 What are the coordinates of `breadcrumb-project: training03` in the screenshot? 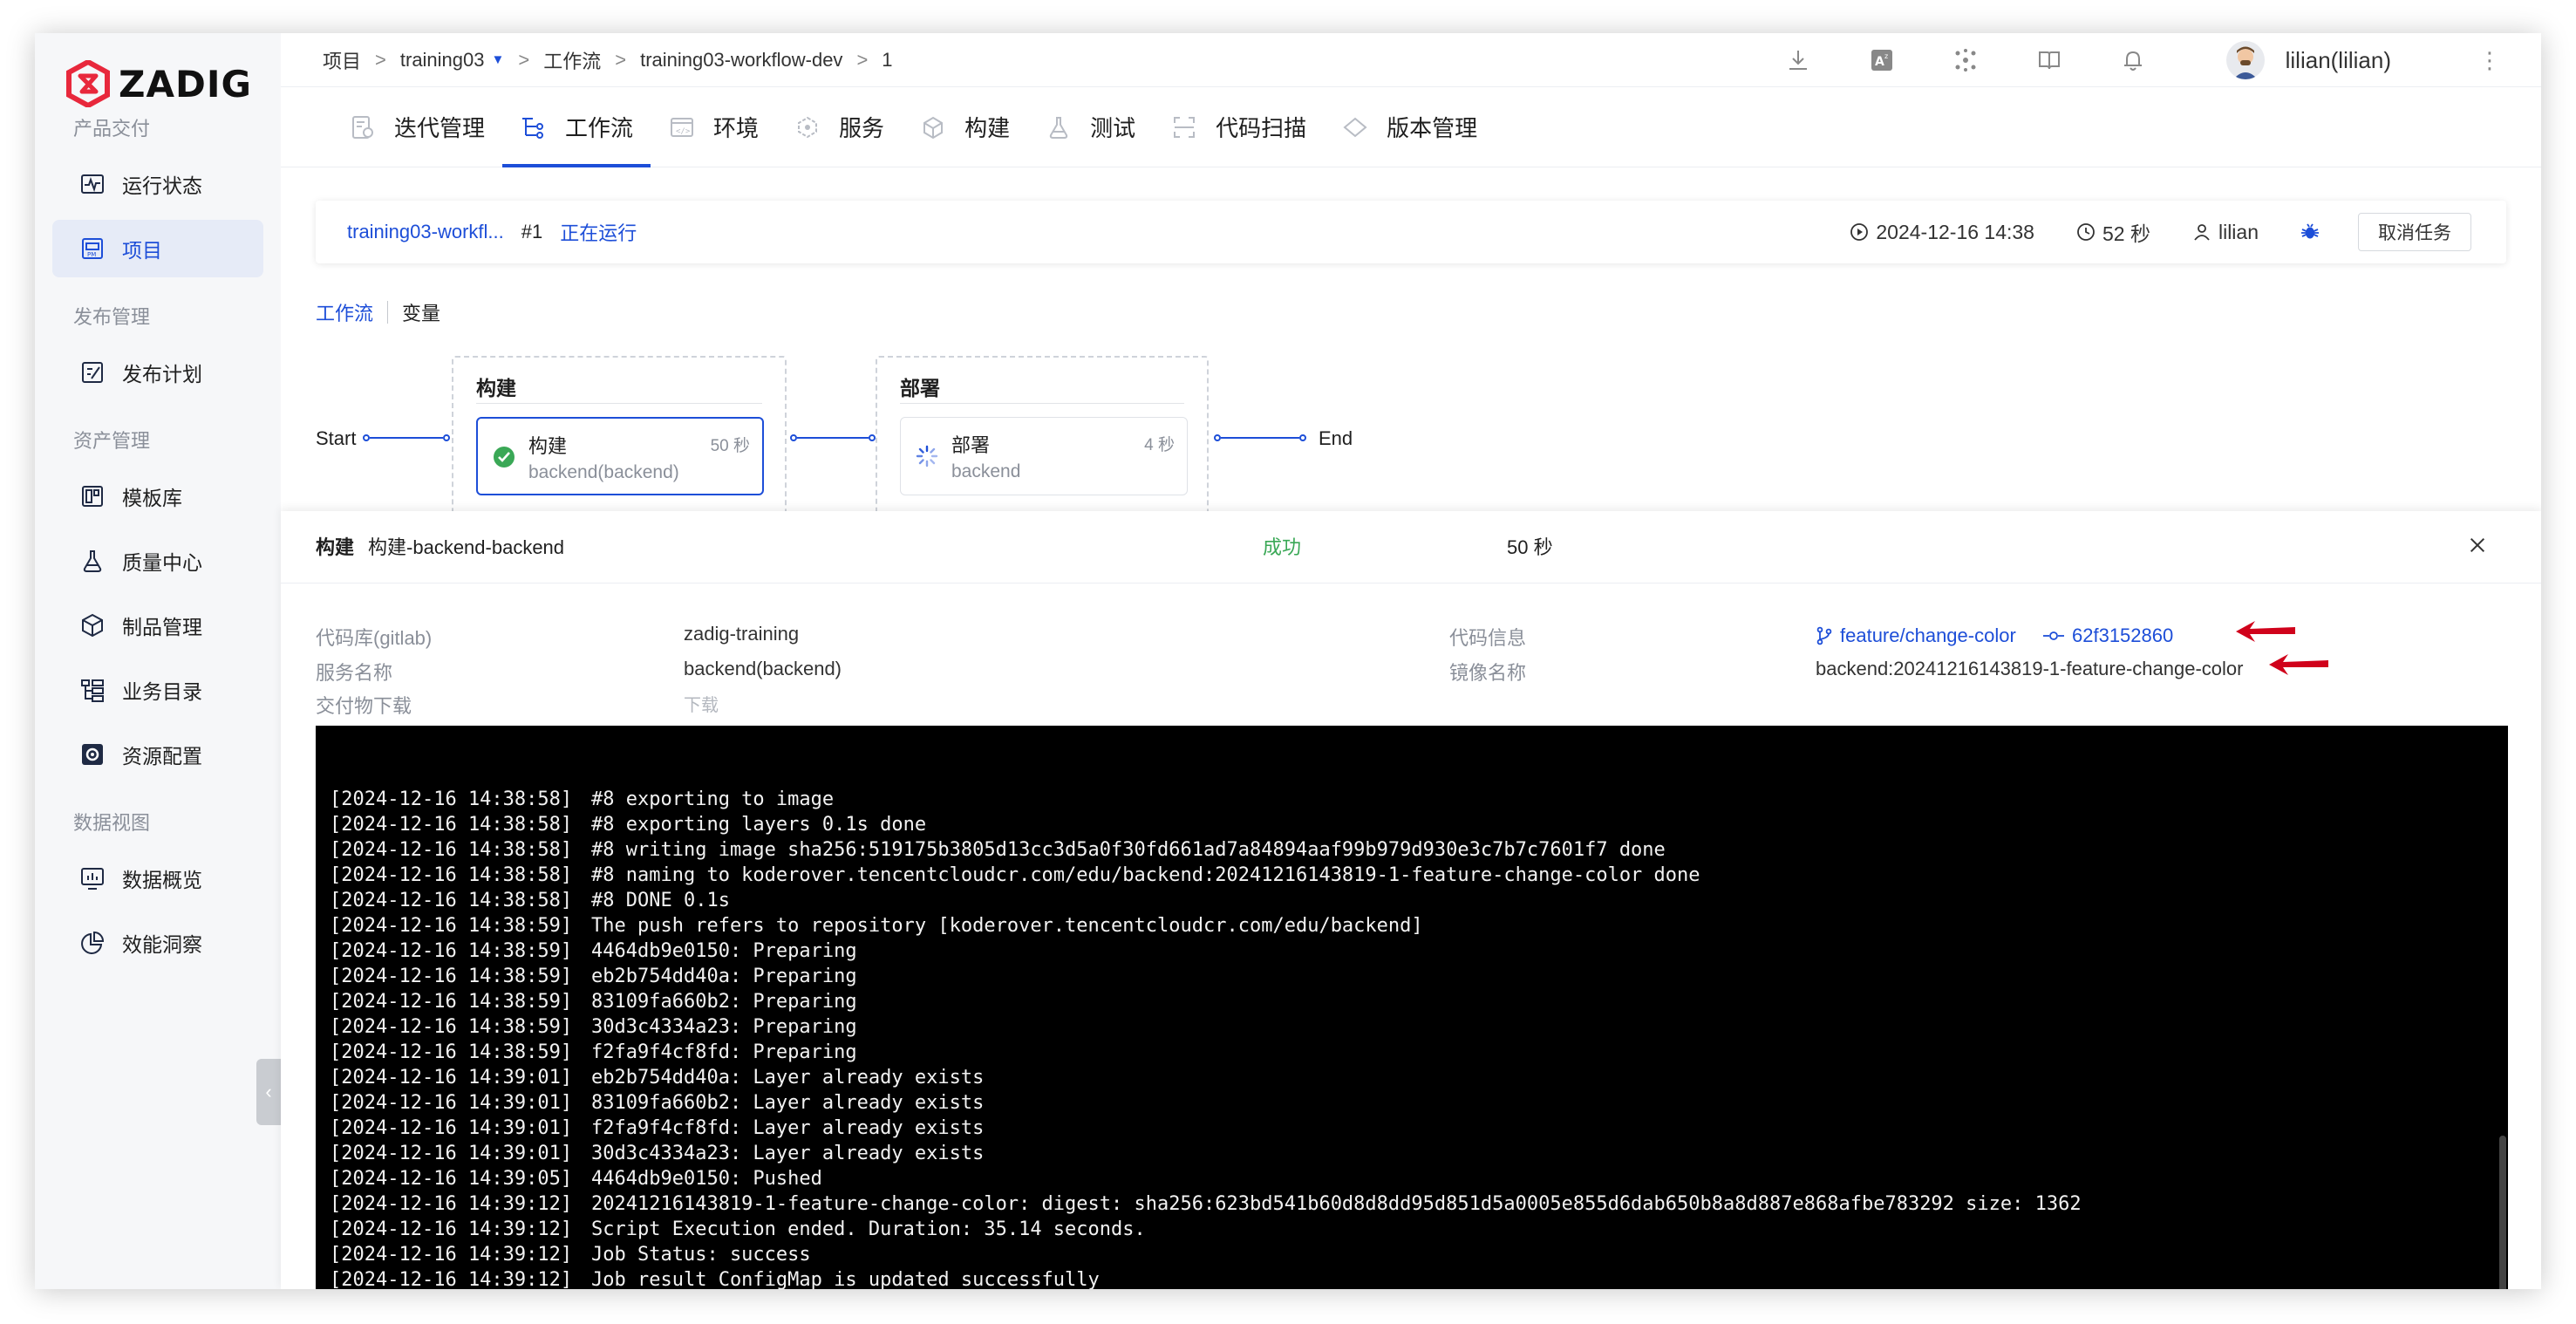 It's located at (443, 60).